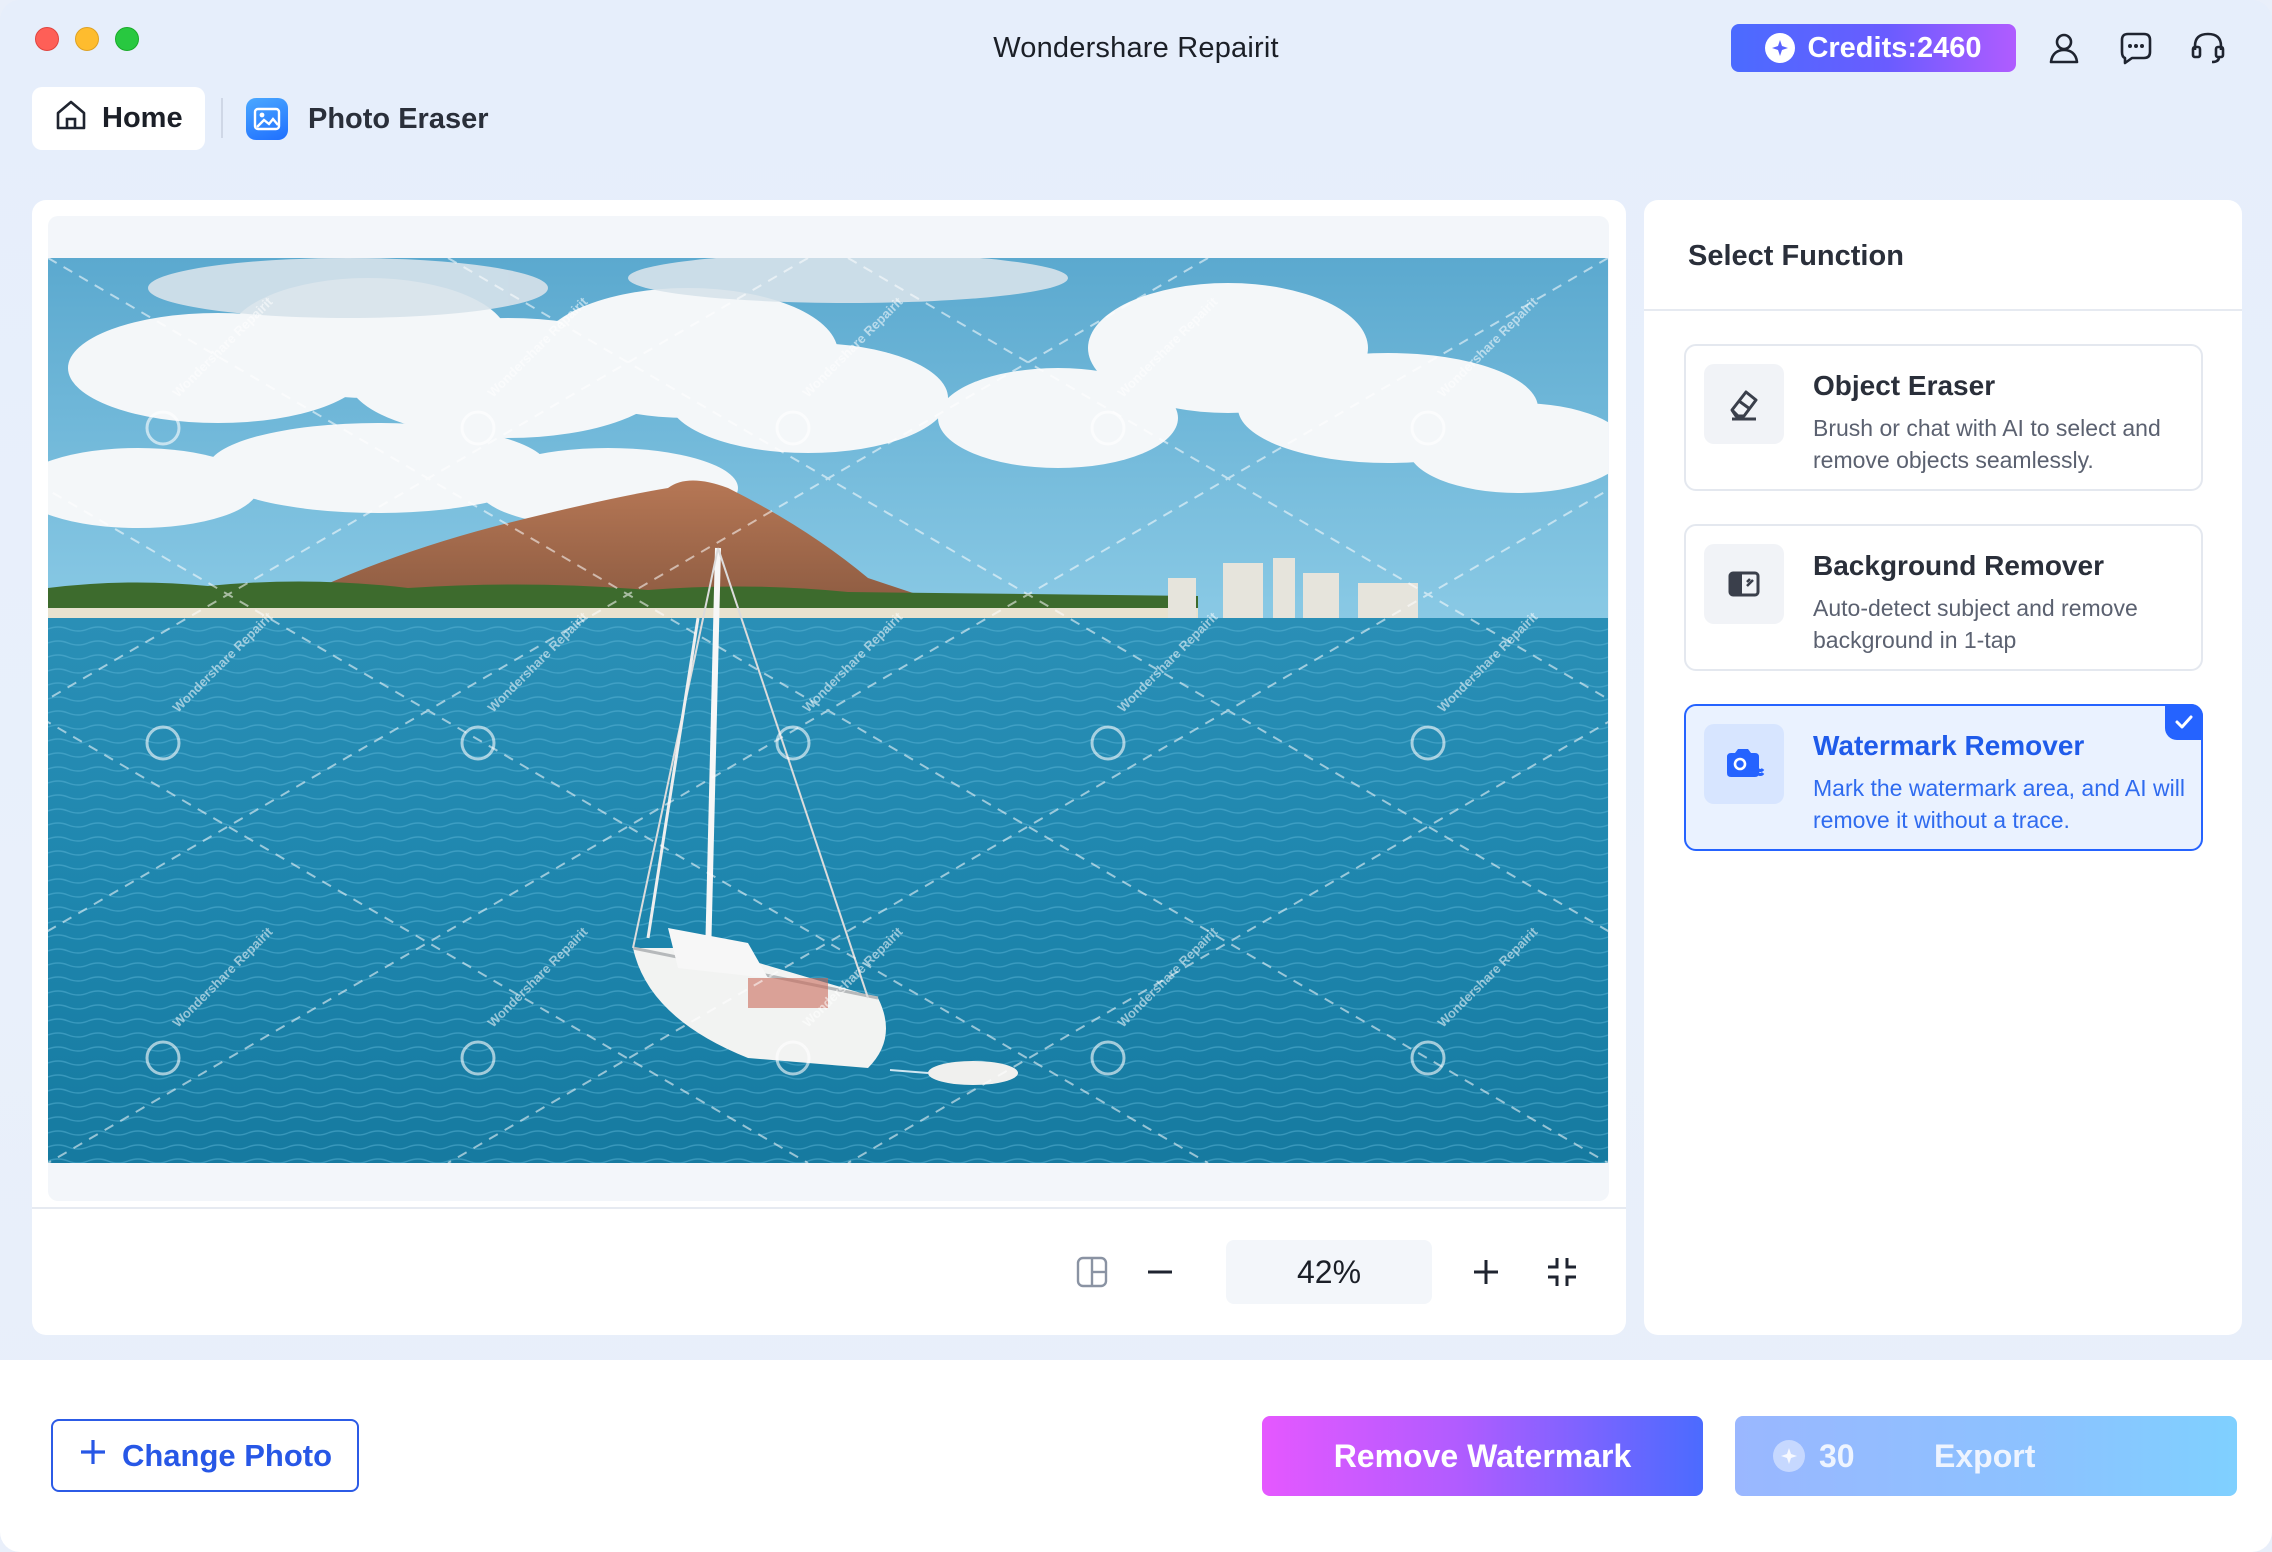 Image resolution: width=2272 pixels, height=1552 pixels. What do you see at coordinates (1904, 385) in the screenshot?
I see `function-name: Object Eraser` at bounding box center [1904, 385].